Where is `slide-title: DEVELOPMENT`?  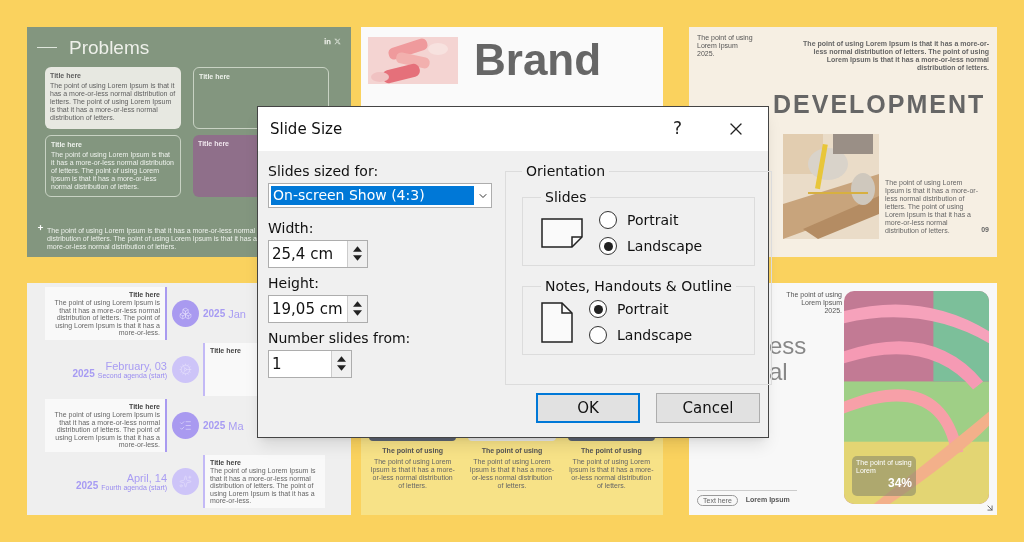 slide-title: DEVELOPMENT is located at coordinates (880, 104).